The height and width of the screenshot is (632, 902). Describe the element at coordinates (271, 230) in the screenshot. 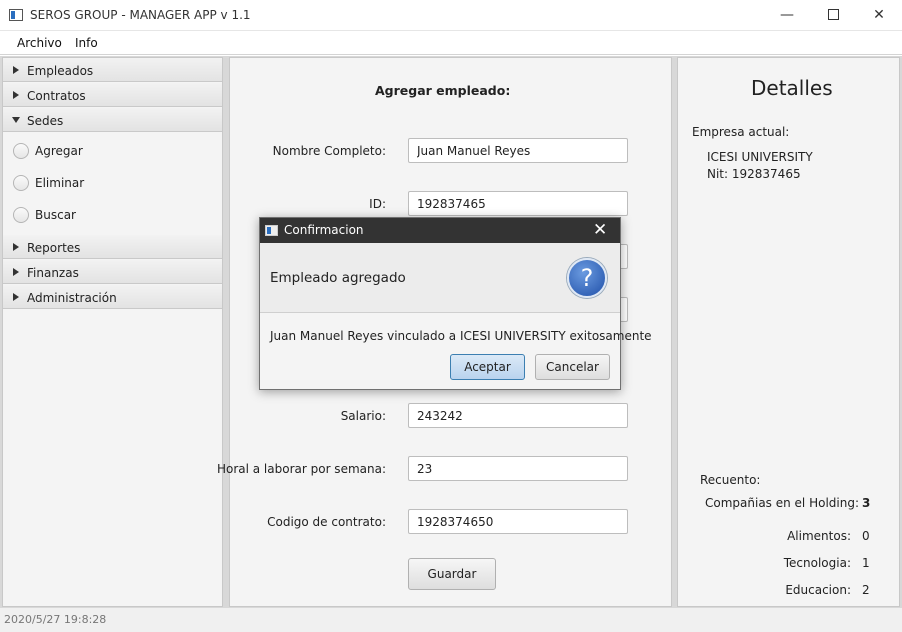

I see `dialog-app-icon` at that location.